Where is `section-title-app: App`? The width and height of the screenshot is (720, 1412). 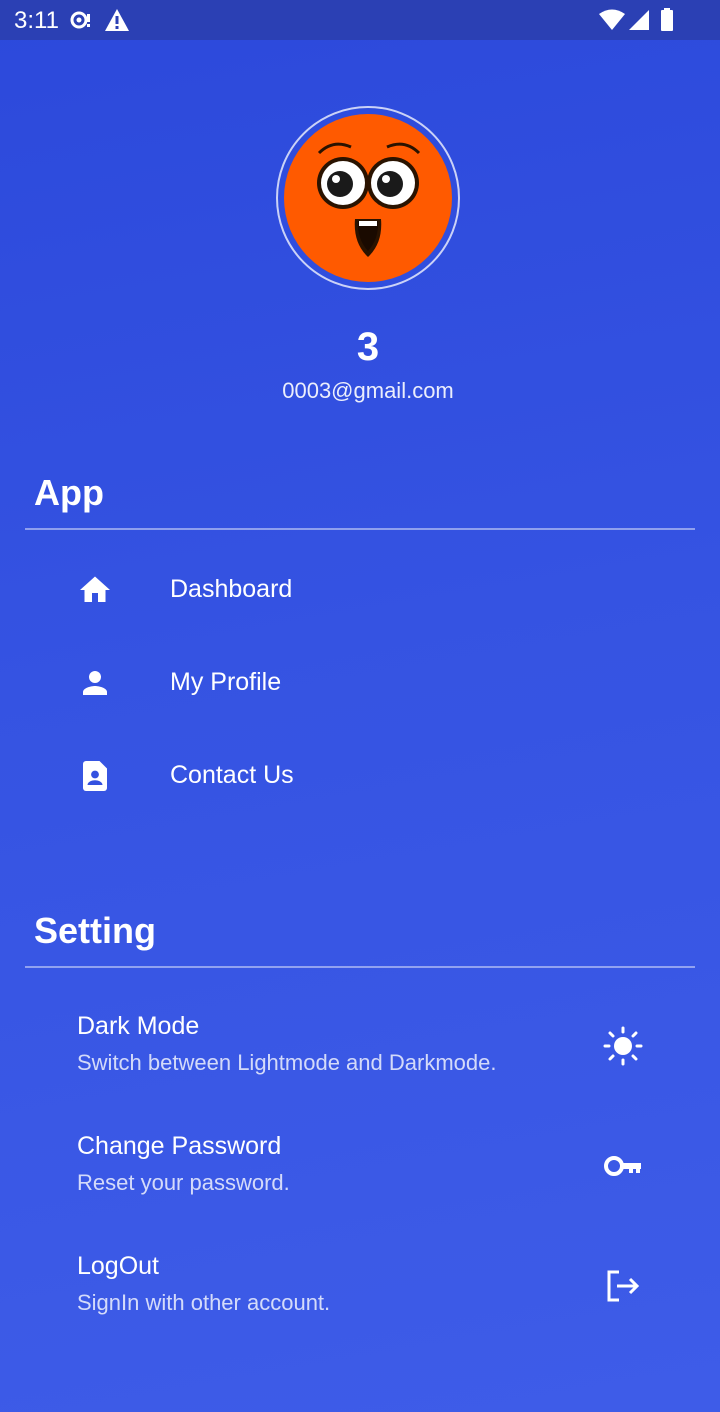 section-title-app: App is located at coordinates (69, 492).